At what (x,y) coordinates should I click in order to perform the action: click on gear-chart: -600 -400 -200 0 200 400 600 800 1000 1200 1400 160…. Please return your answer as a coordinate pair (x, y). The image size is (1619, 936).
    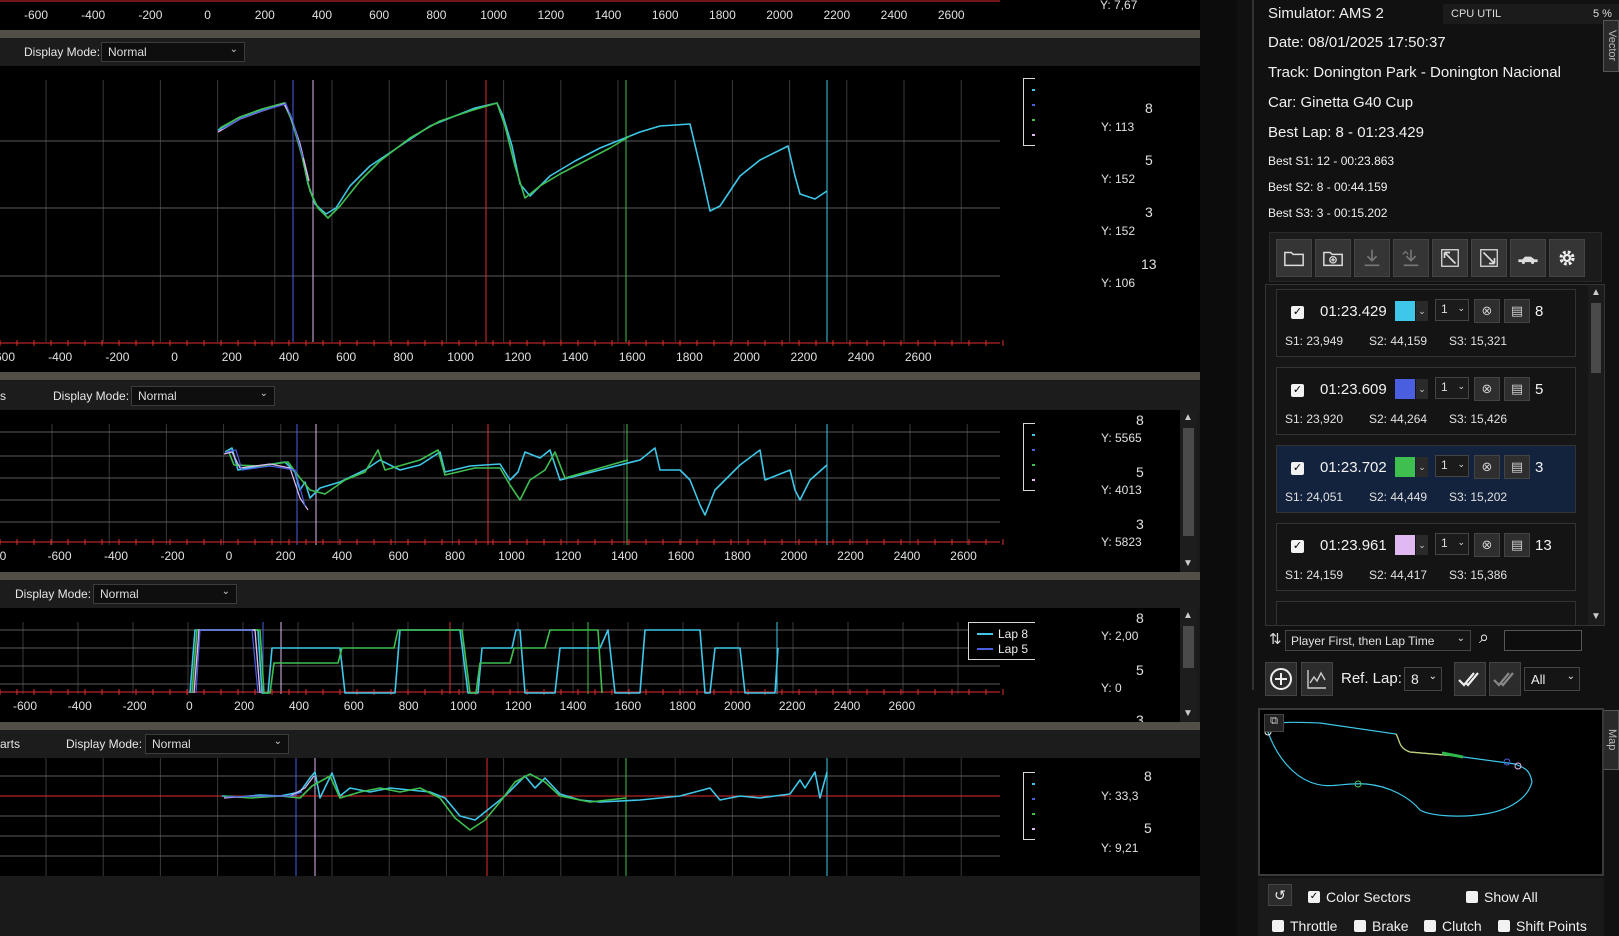
    Looking at the image, I should click on (517, 665).